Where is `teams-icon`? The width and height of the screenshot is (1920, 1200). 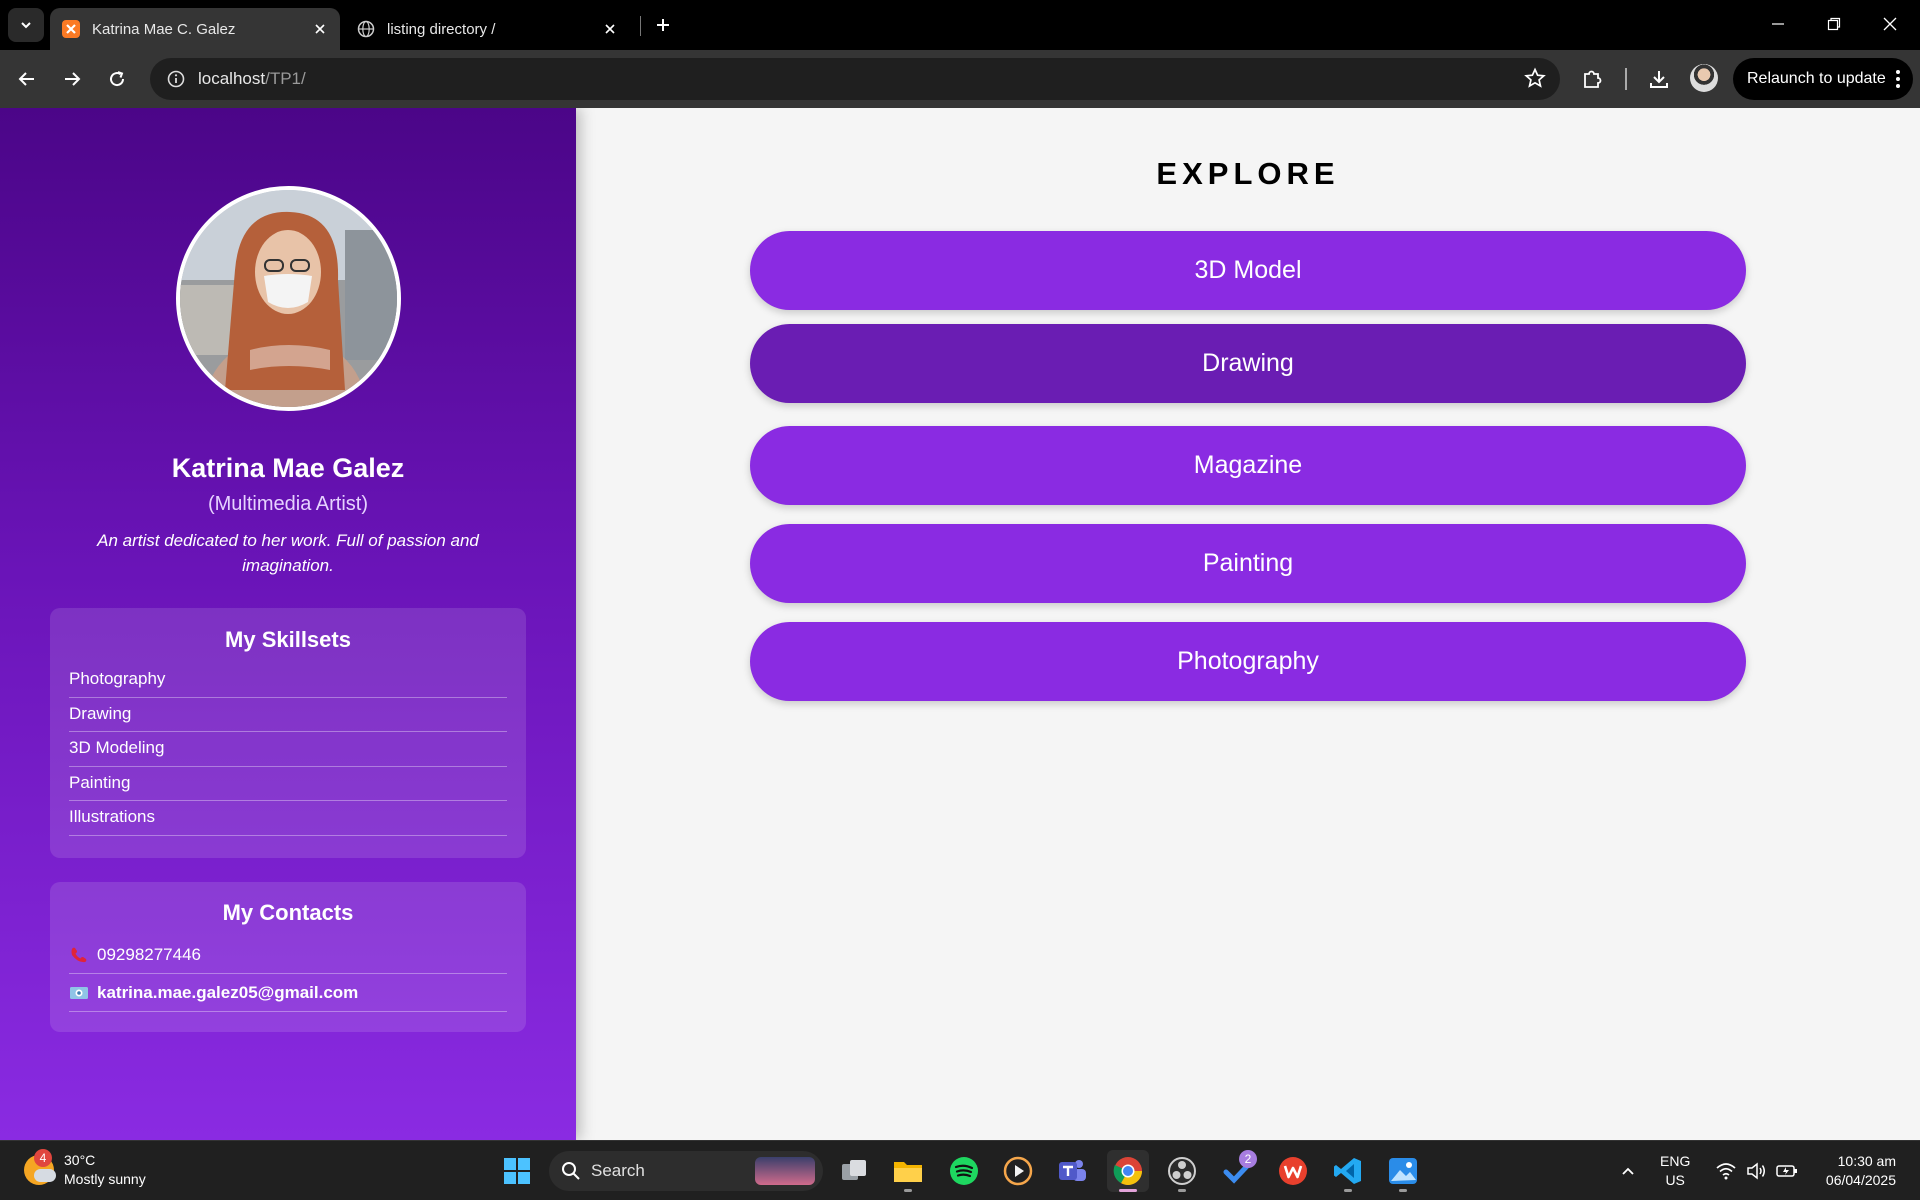
teams-icon is located at coordinates (1072, 1170).